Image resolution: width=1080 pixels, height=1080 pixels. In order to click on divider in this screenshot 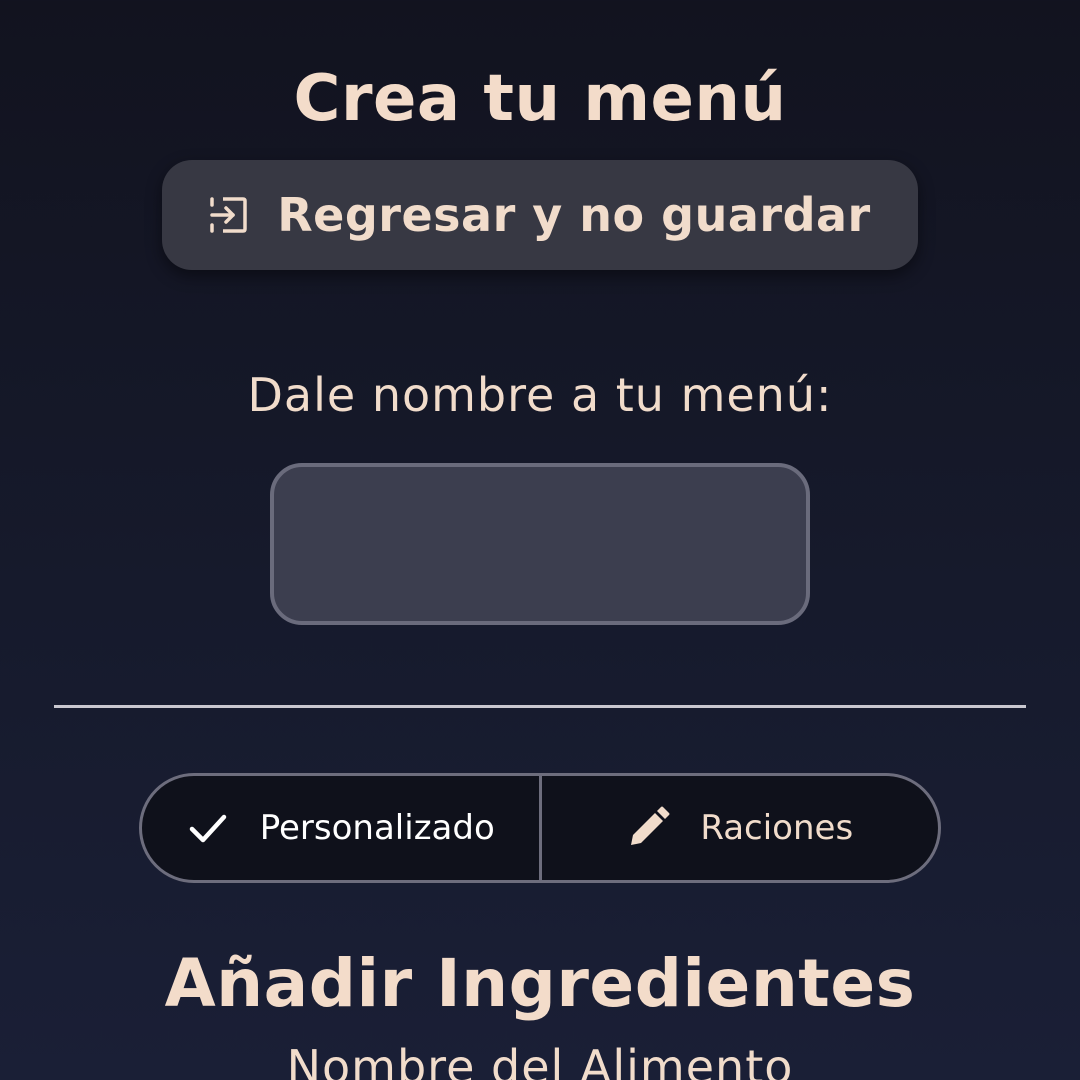, I will do `click(540, 706)`.